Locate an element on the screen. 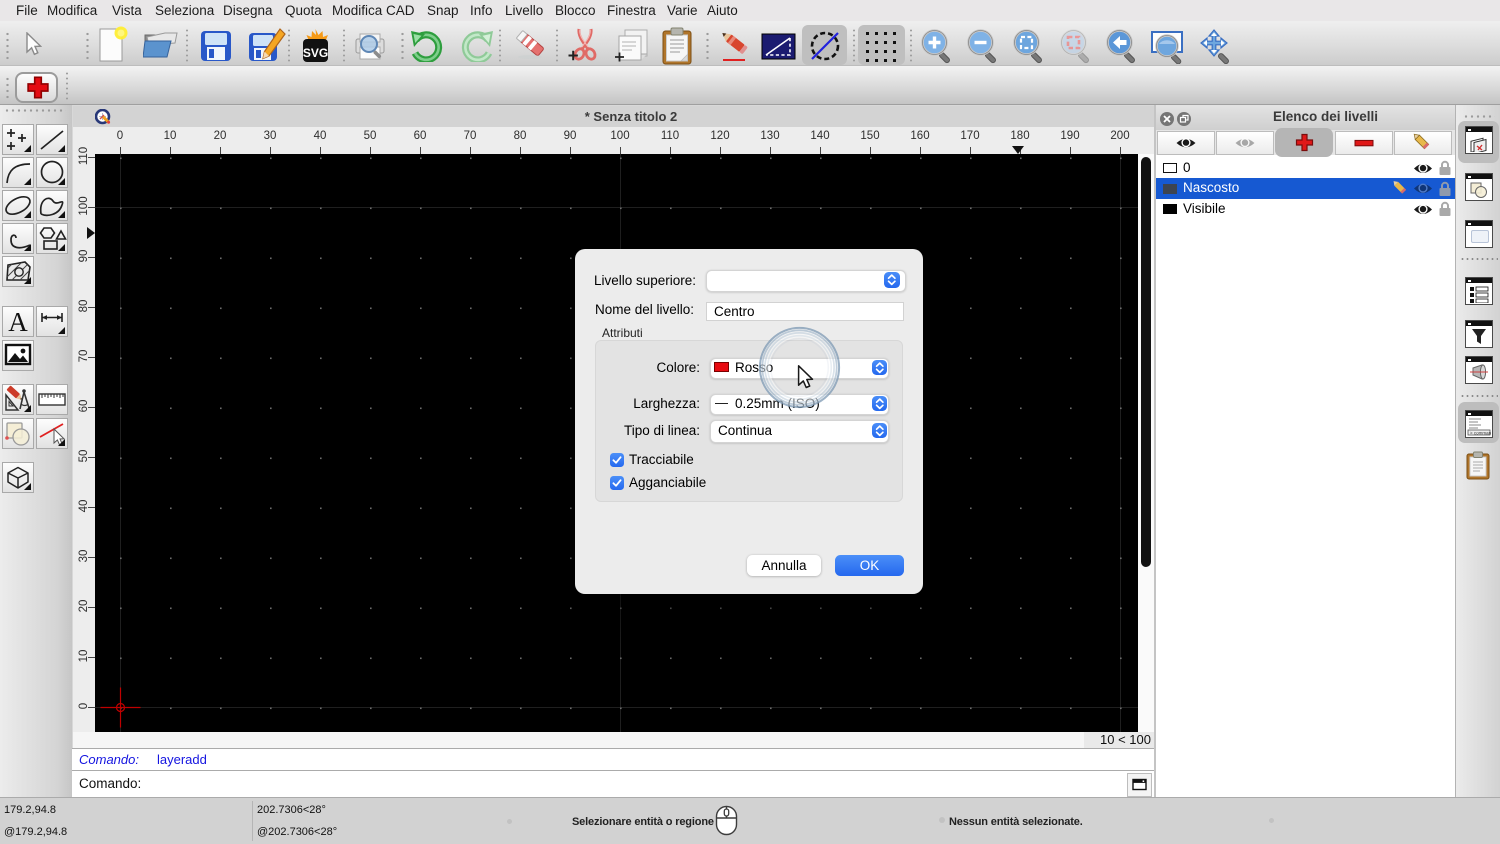 This screenshot has width=1500, height=844. svg-text: A is located at coordinates (18, 321).